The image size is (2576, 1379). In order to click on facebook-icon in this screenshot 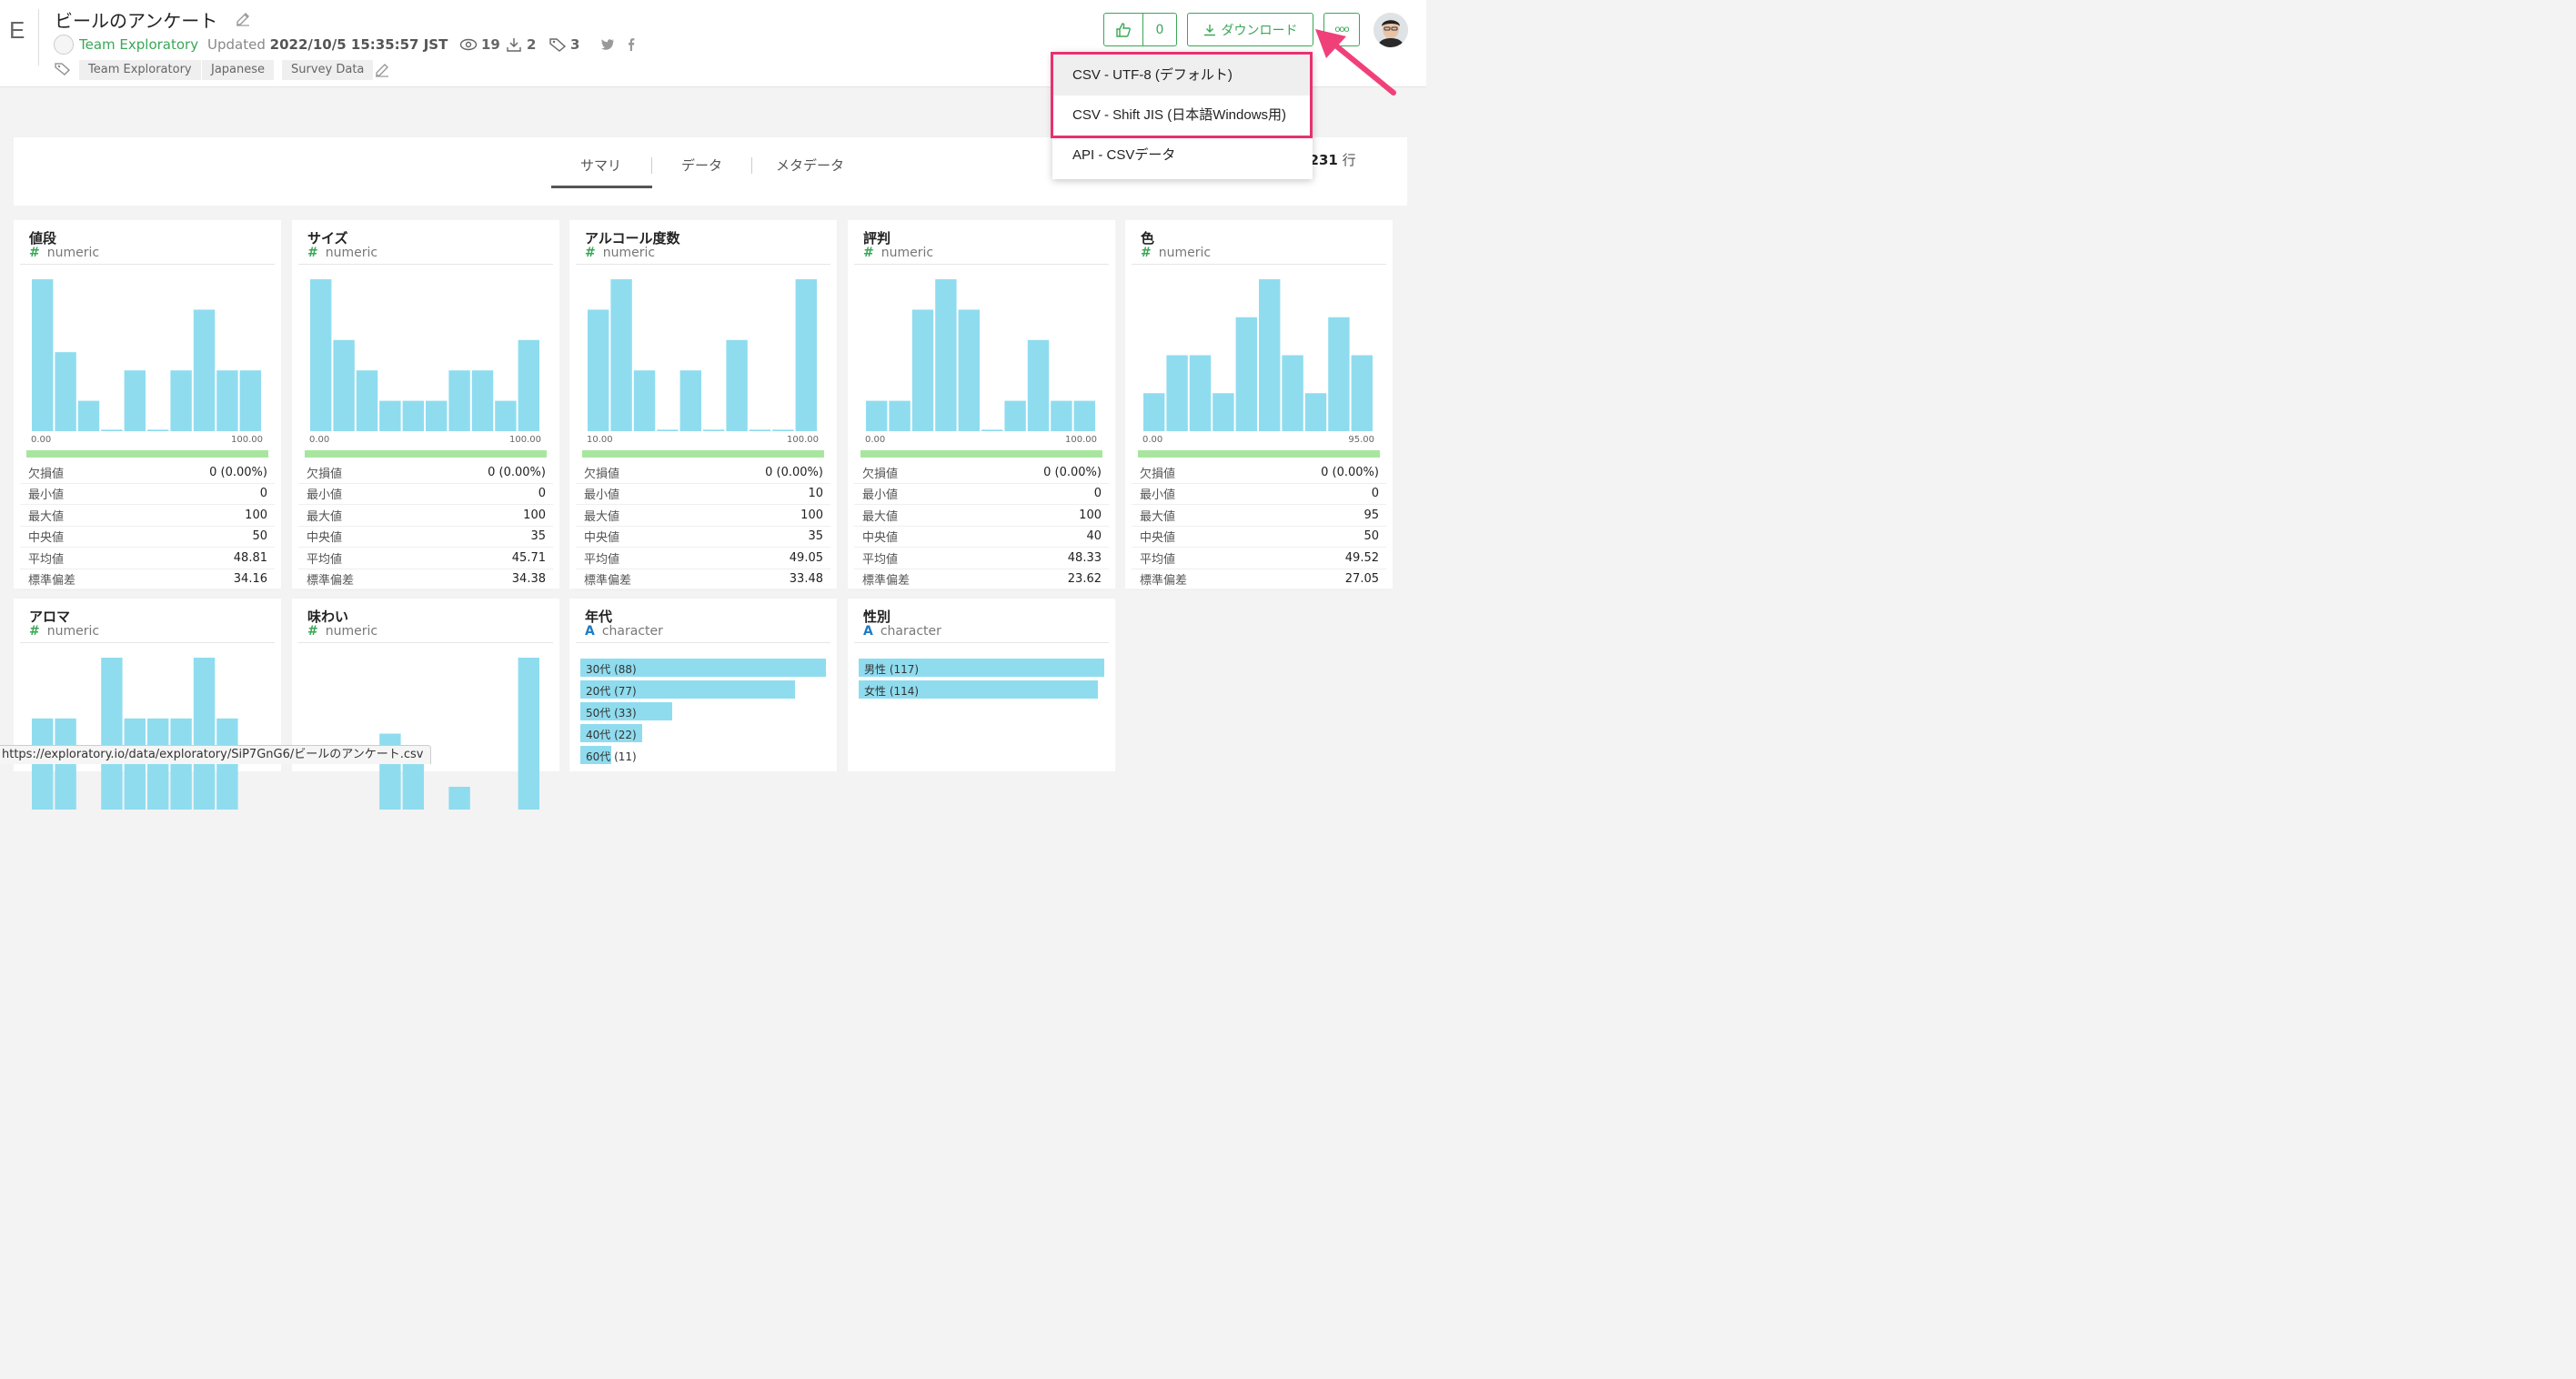, I will do `click(631, 44)`.